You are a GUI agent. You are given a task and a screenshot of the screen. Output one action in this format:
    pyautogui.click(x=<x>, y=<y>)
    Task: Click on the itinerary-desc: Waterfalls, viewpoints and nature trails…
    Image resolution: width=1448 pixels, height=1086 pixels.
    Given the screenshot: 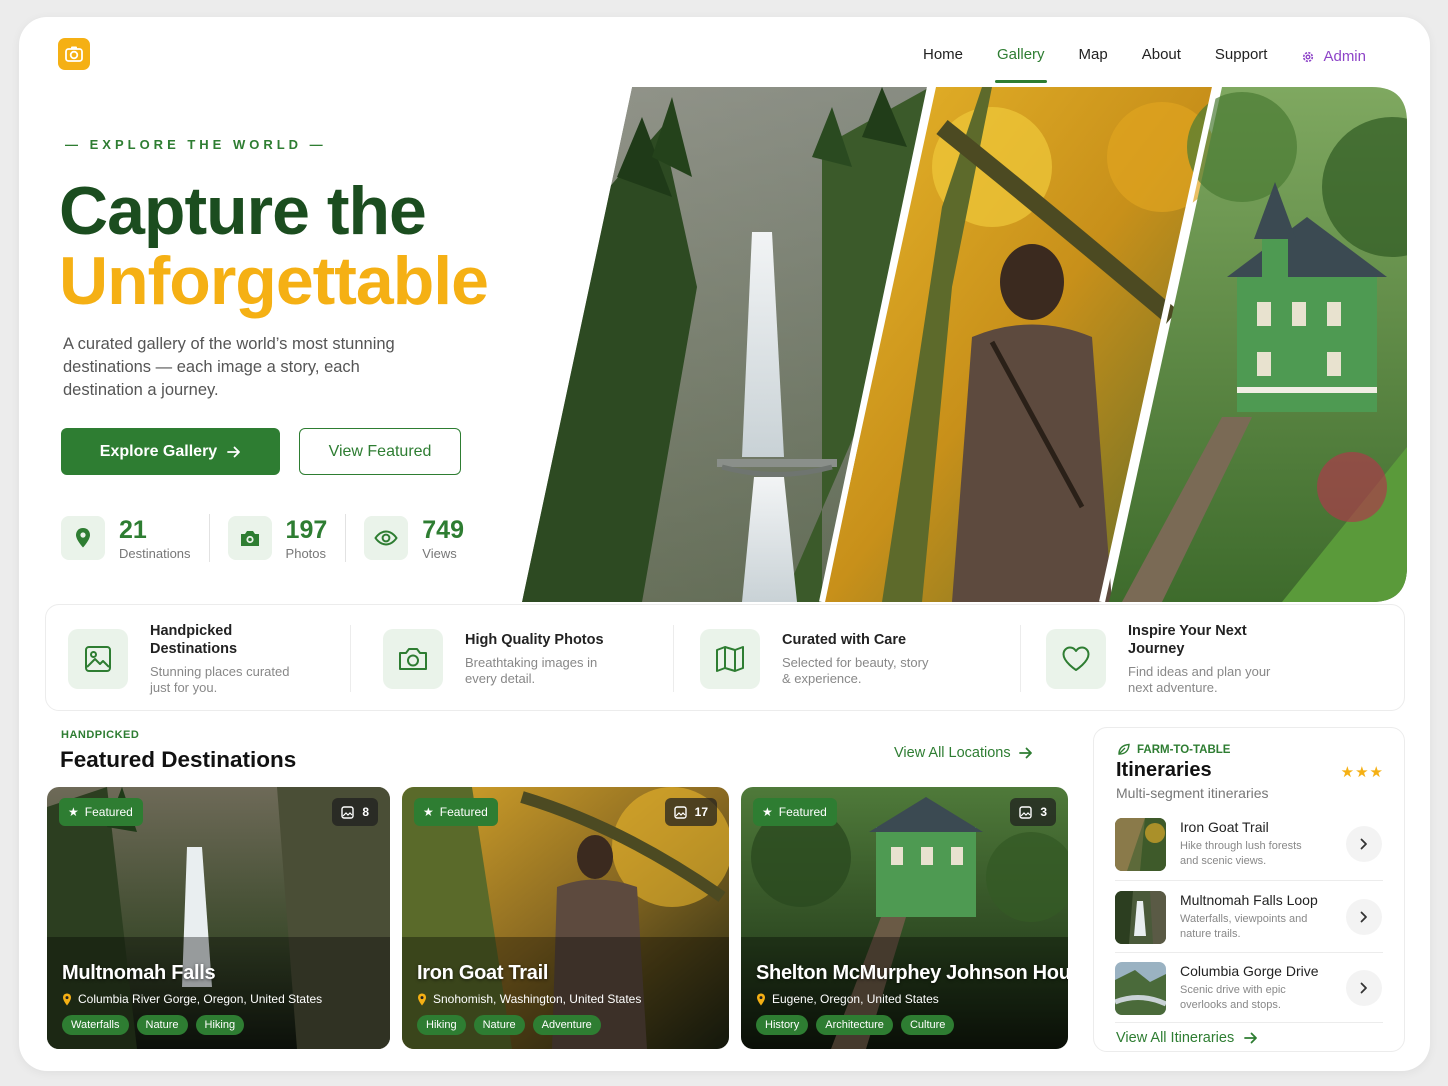 What is the action you would take?
    pyautogui.click(x=1244, y=926)
    